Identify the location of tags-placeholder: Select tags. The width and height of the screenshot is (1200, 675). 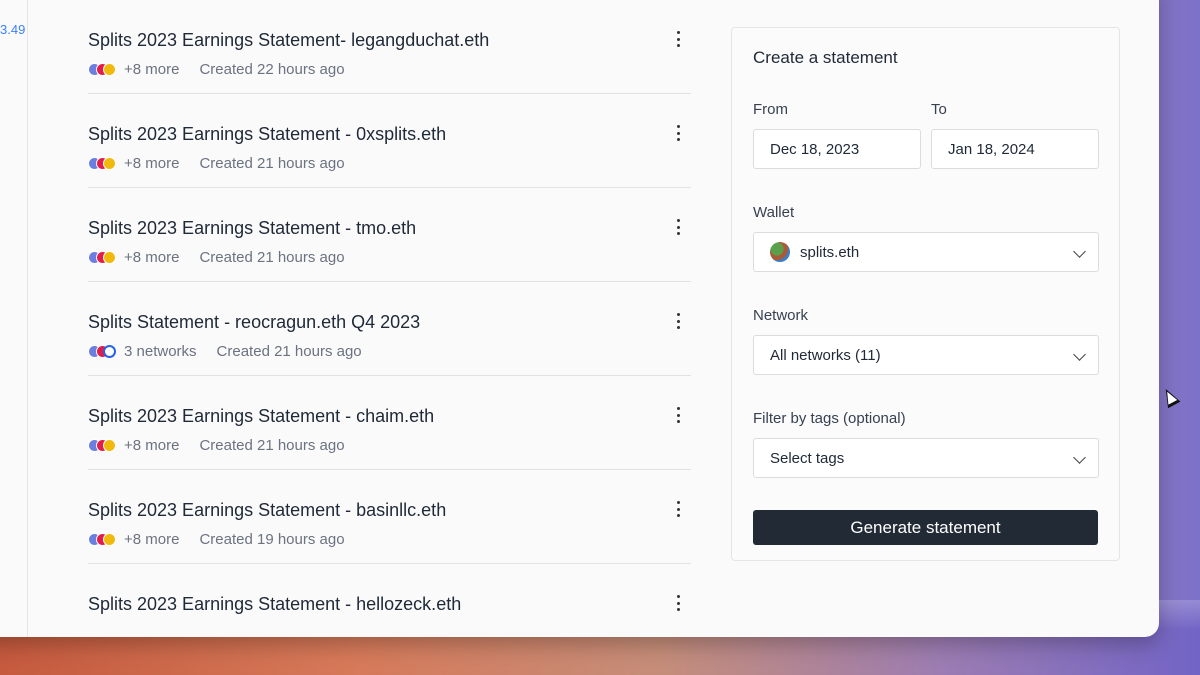
(807, 458).